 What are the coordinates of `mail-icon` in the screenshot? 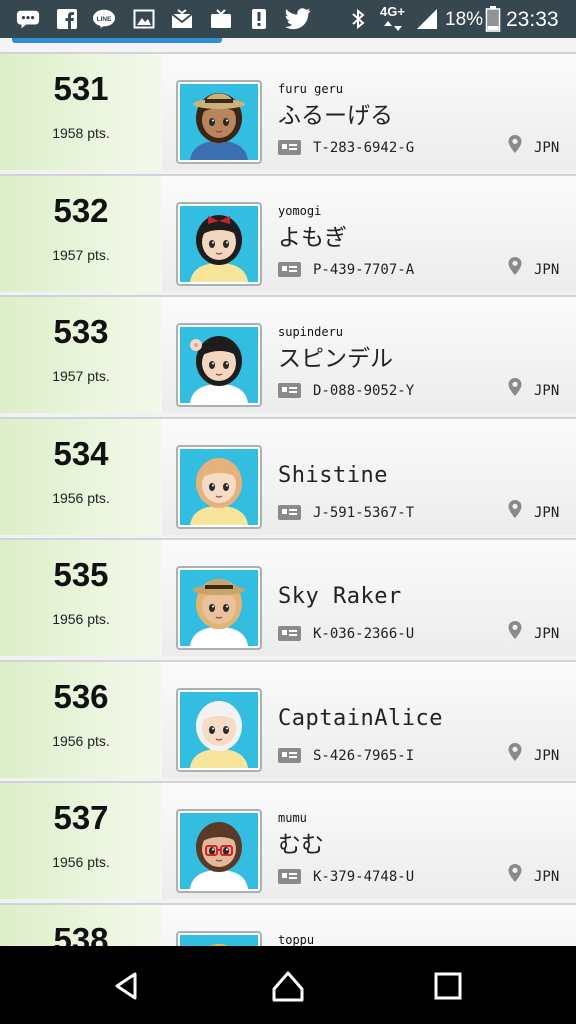 It's located at (182, 19).